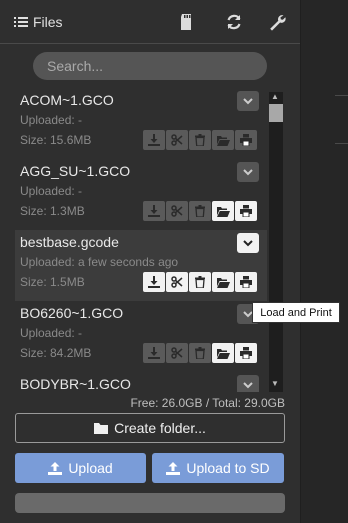 The image size is (348, 523). What do you see at coordinates (277, 22) in the screenshot?
I see `wrench-icon` at bounding box center [277, 22].